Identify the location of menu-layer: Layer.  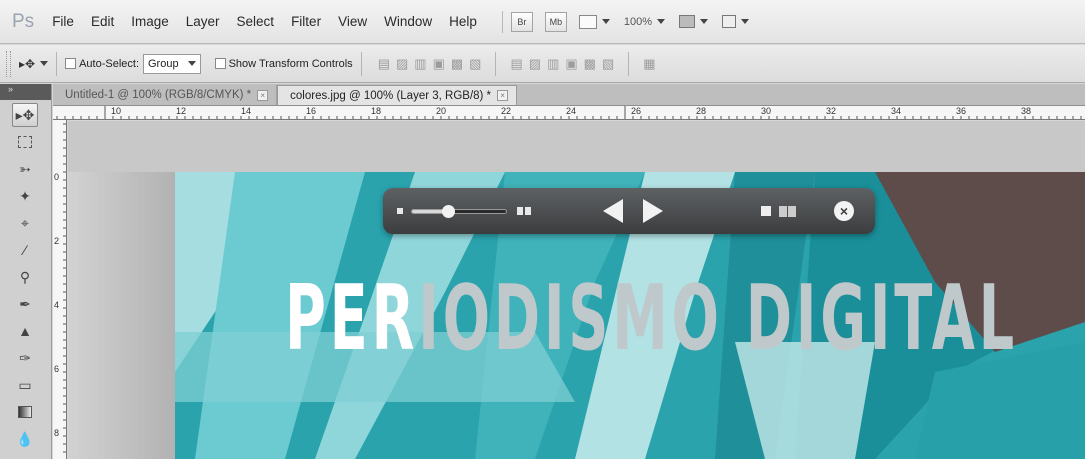
(203, 21).